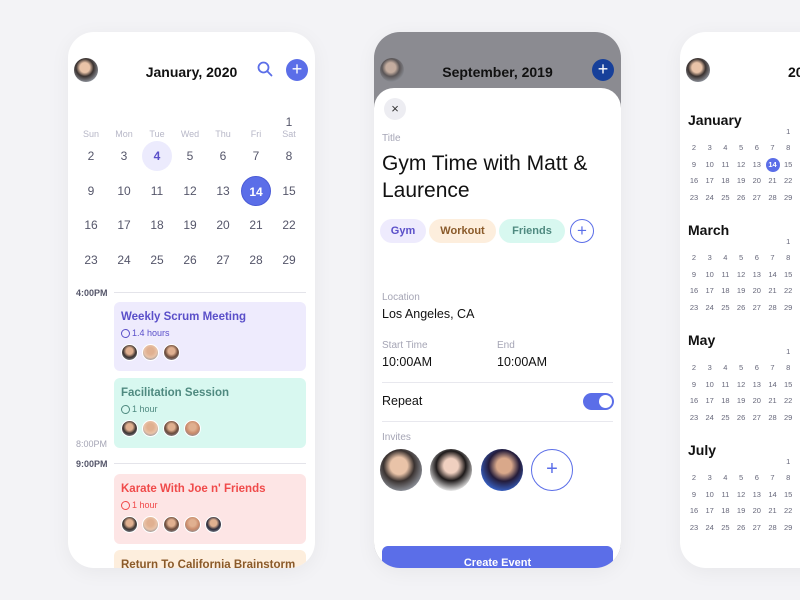  What do you see at coordinates (210, 336) in the screenshot?
I see `event-card: Weekly Scrum Meeting 1.4 hours` at bounding box center [210, 336].